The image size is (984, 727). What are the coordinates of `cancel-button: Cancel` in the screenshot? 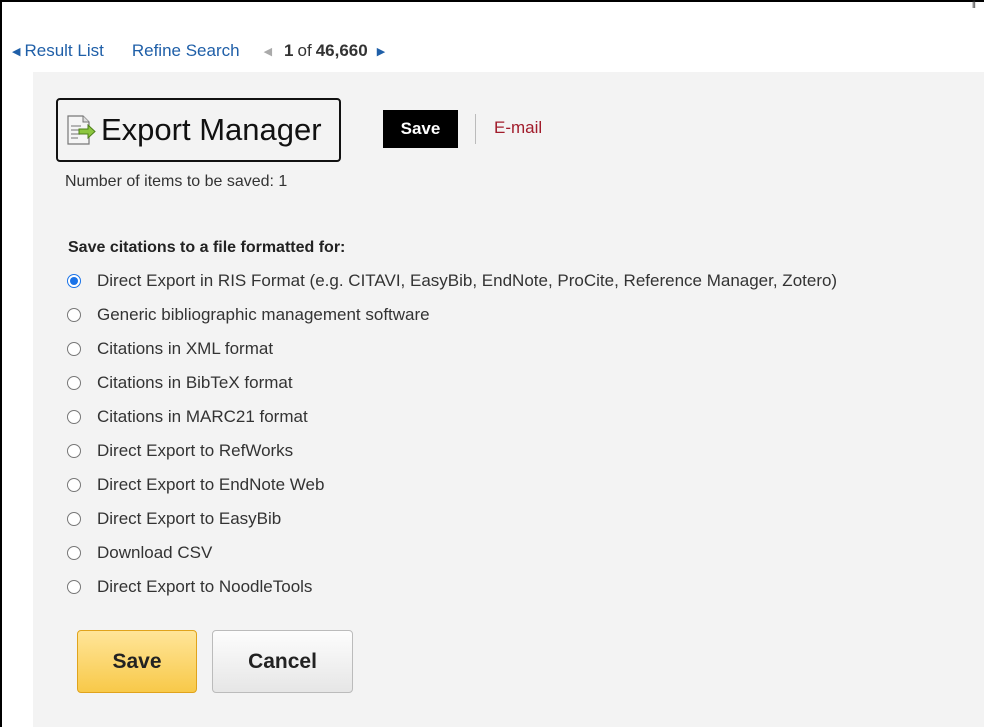 It's located at (282, 661).